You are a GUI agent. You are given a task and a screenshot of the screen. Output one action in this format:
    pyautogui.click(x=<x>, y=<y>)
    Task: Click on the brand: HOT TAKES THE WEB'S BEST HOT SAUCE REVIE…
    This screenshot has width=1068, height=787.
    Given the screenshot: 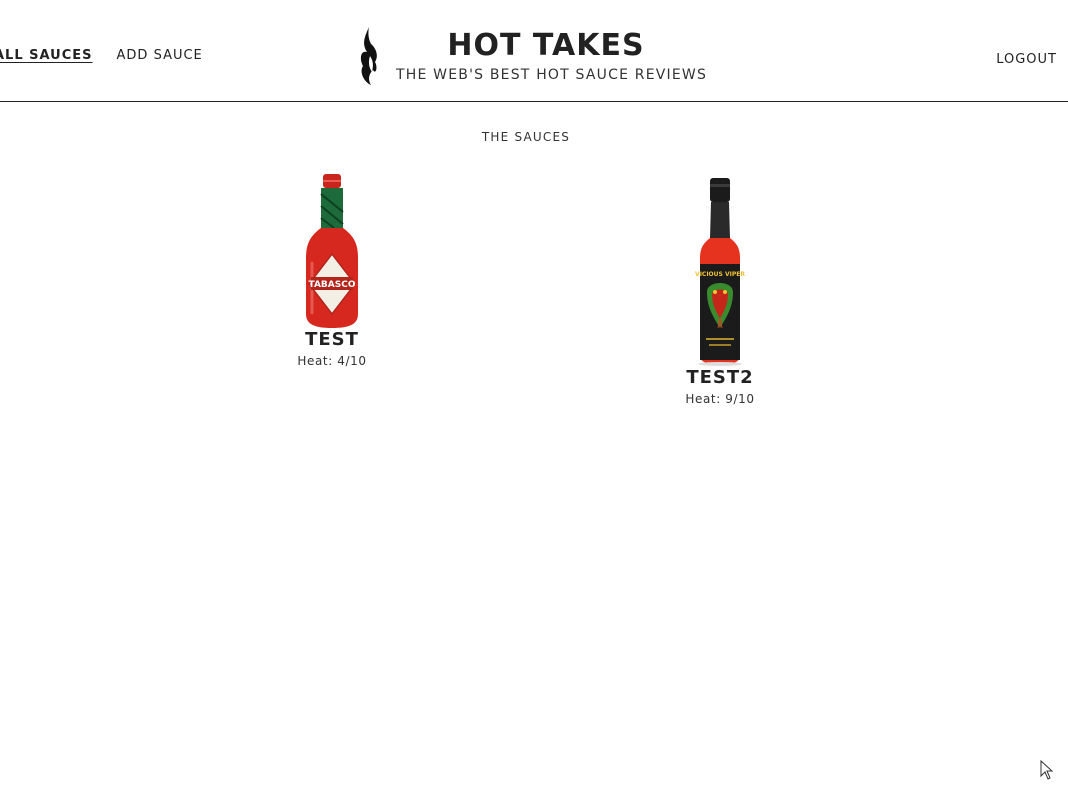 What is the action you would take?
    pyautogui.click(x=538, y=56)
    